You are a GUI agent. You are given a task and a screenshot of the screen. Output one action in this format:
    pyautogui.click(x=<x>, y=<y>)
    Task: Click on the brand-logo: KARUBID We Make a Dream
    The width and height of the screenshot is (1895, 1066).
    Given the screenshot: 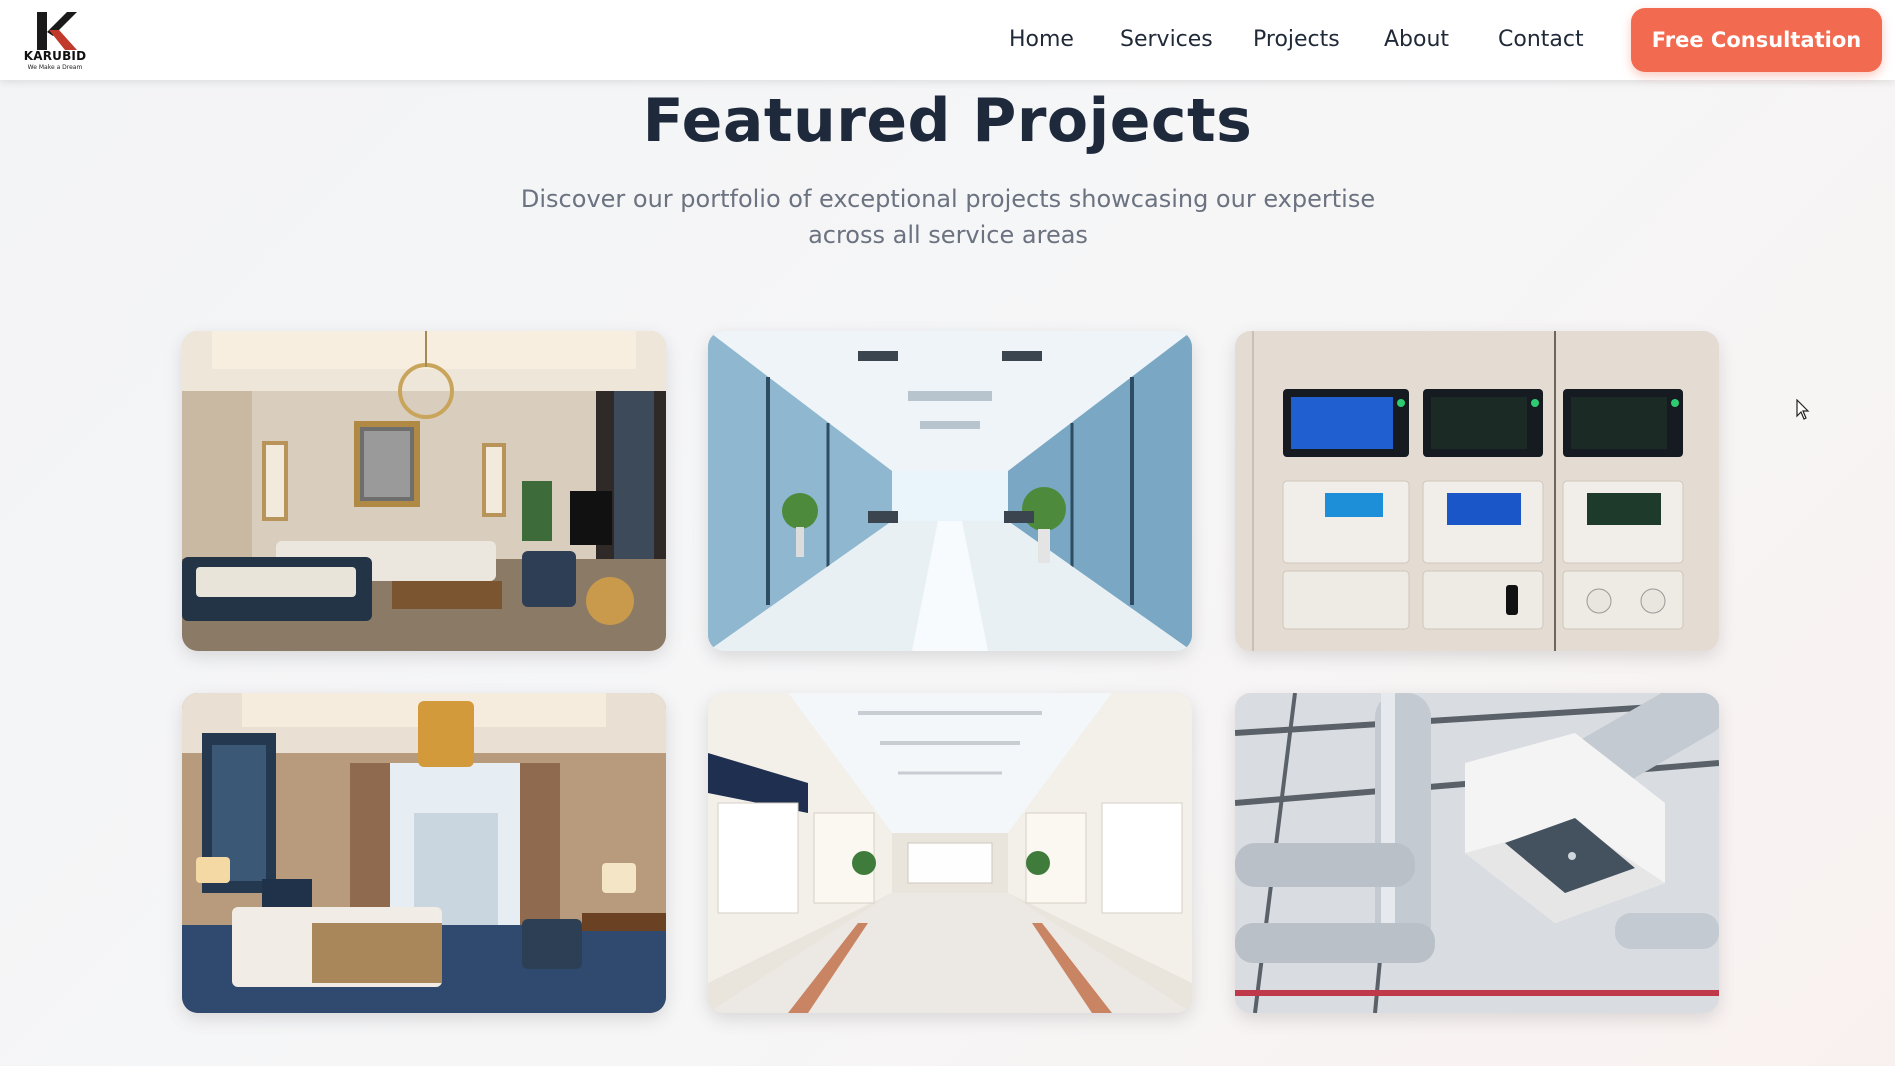 What is the action you would take?
    pyautogui.click(x=55, y=40)
    